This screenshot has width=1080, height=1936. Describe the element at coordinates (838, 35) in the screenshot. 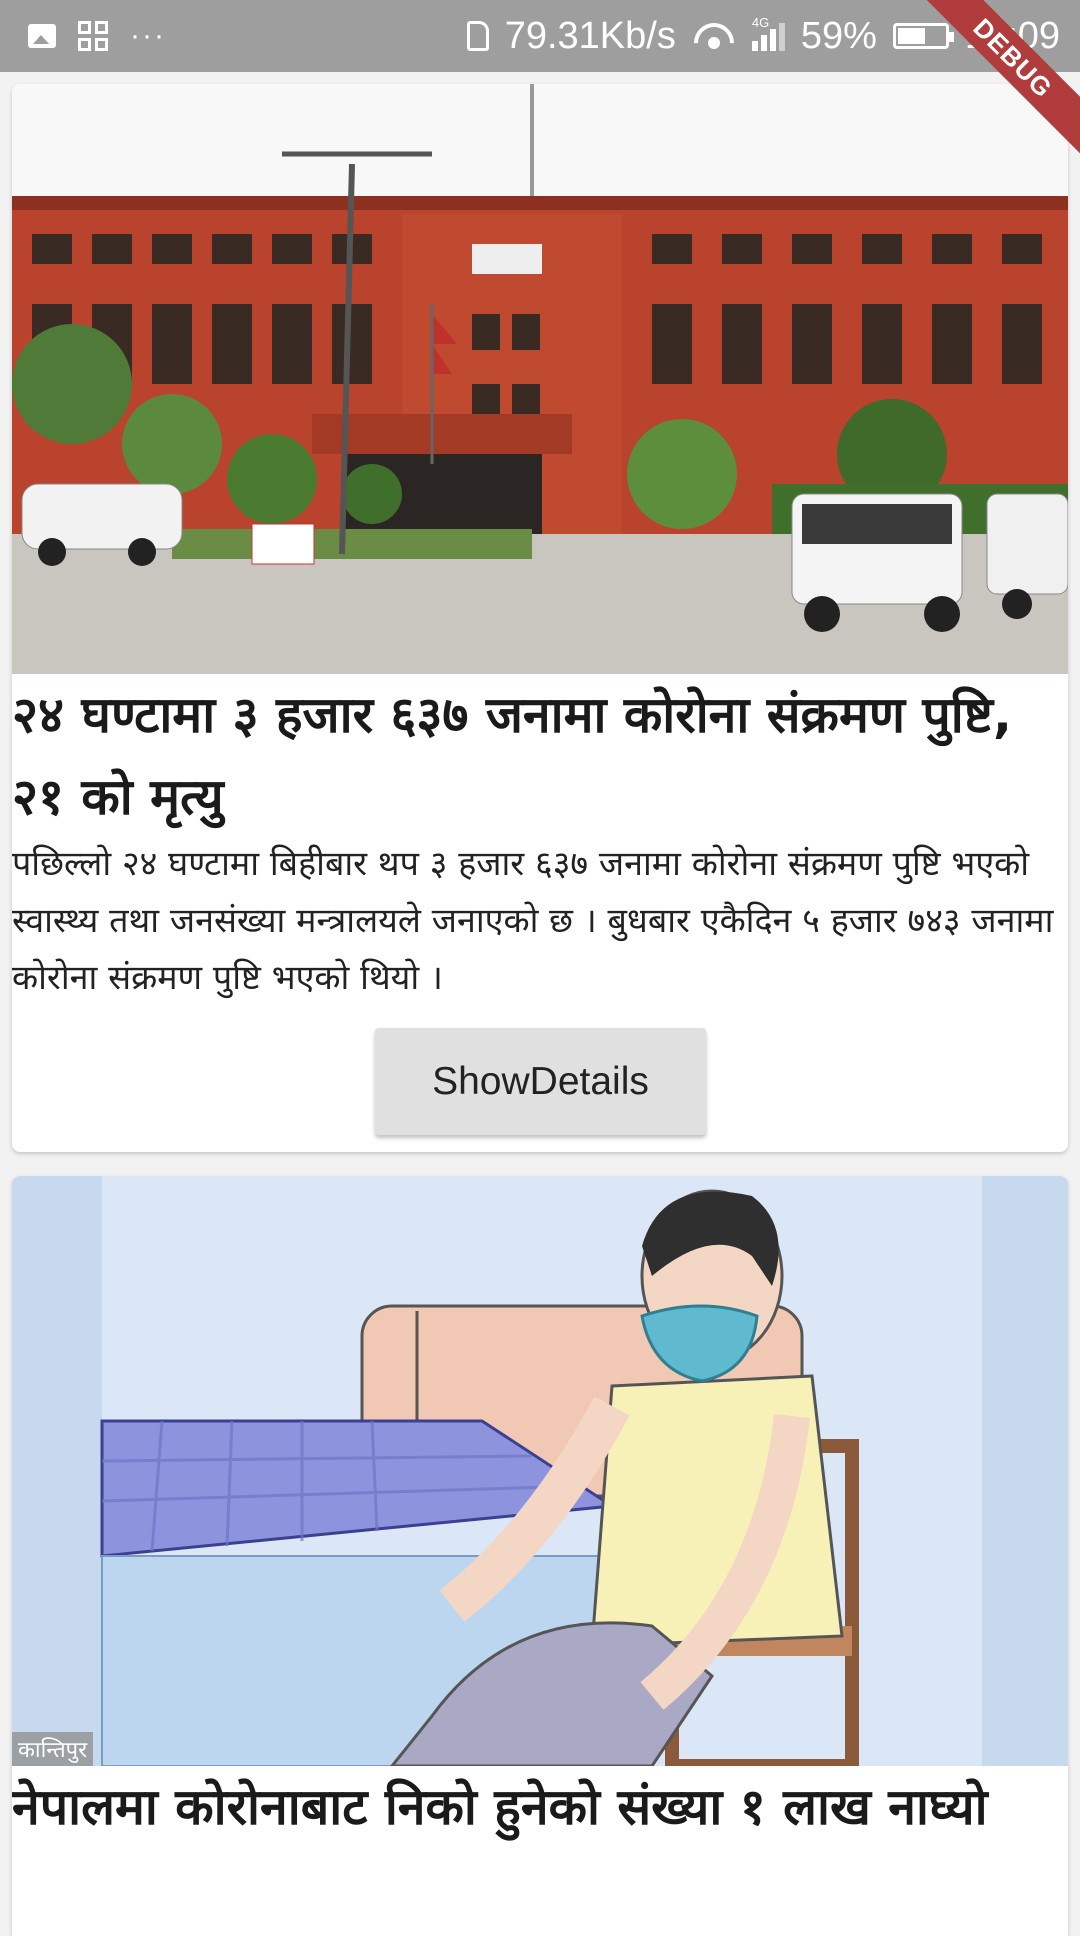

I see `battery-percent: 59%` at that location.